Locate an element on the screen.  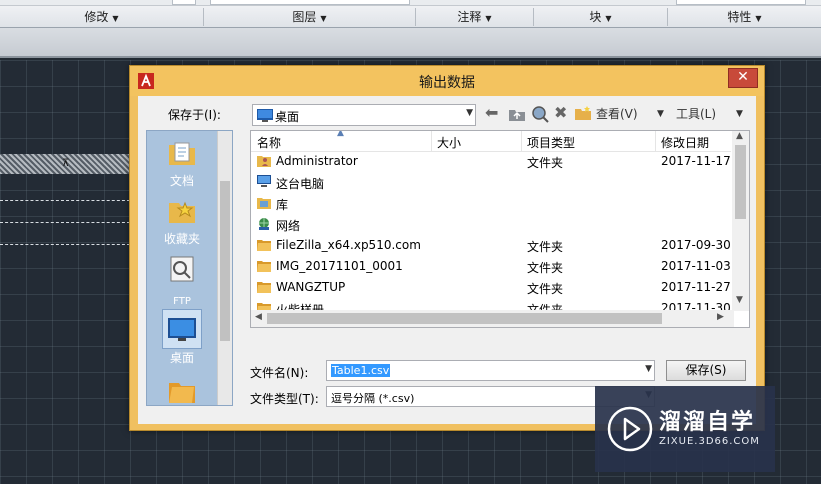
file-name: FileZilla_x64.xp510.com is located at coordinates (348, 245).